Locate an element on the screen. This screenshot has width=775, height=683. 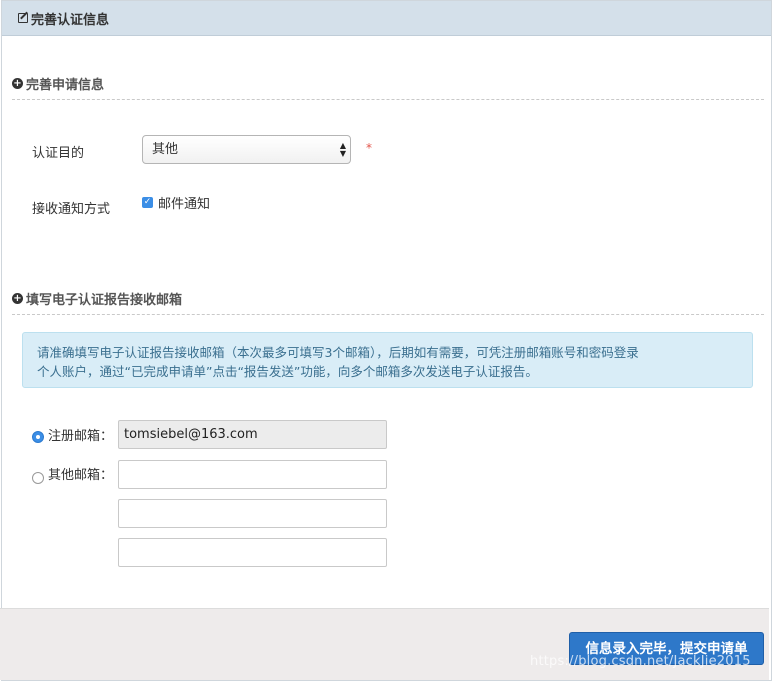
notify-label: 接收通知方式 is located at coordinates (71, 209).